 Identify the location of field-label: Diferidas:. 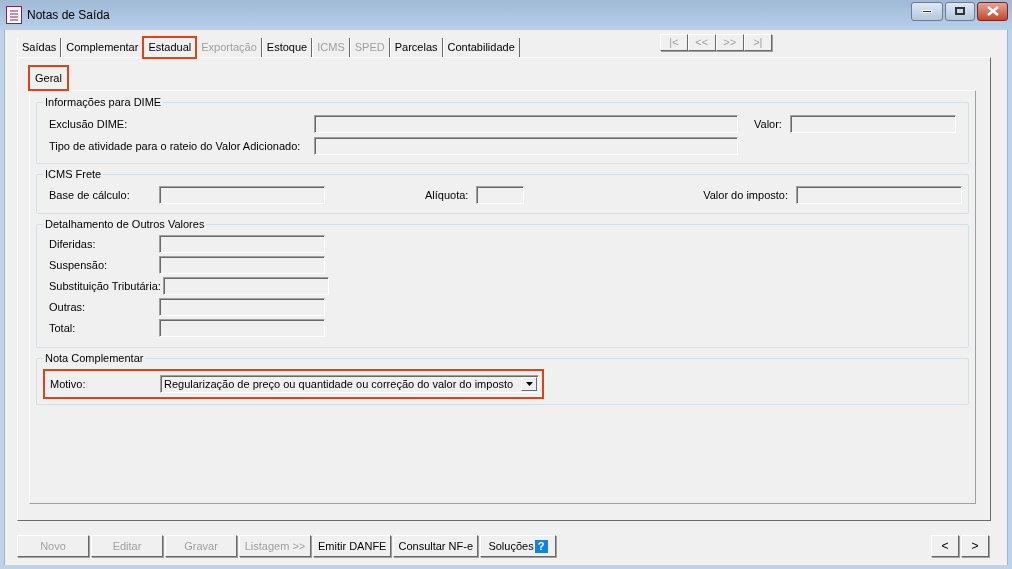
(73, 244).